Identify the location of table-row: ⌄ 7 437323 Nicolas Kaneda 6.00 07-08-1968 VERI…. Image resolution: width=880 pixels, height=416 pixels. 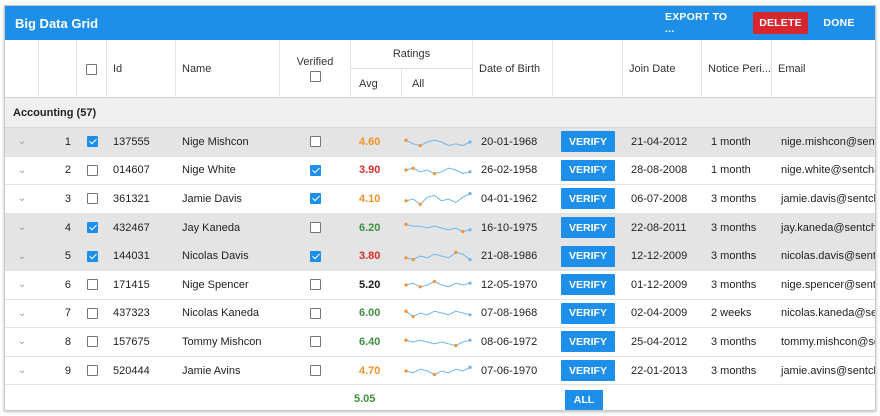
(440, 314).